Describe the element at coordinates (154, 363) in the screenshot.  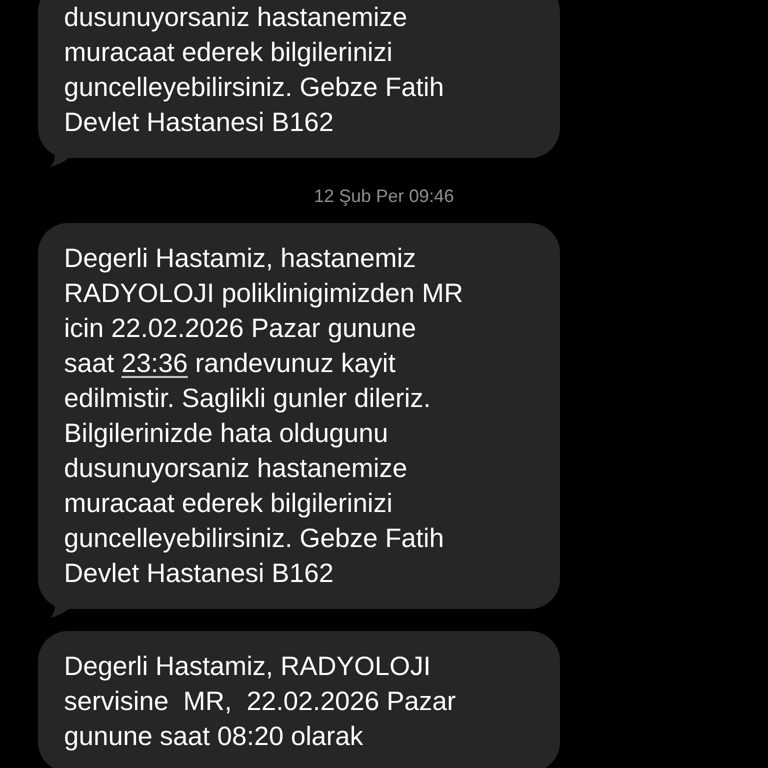
I see `time-link: 23:36` at that location.